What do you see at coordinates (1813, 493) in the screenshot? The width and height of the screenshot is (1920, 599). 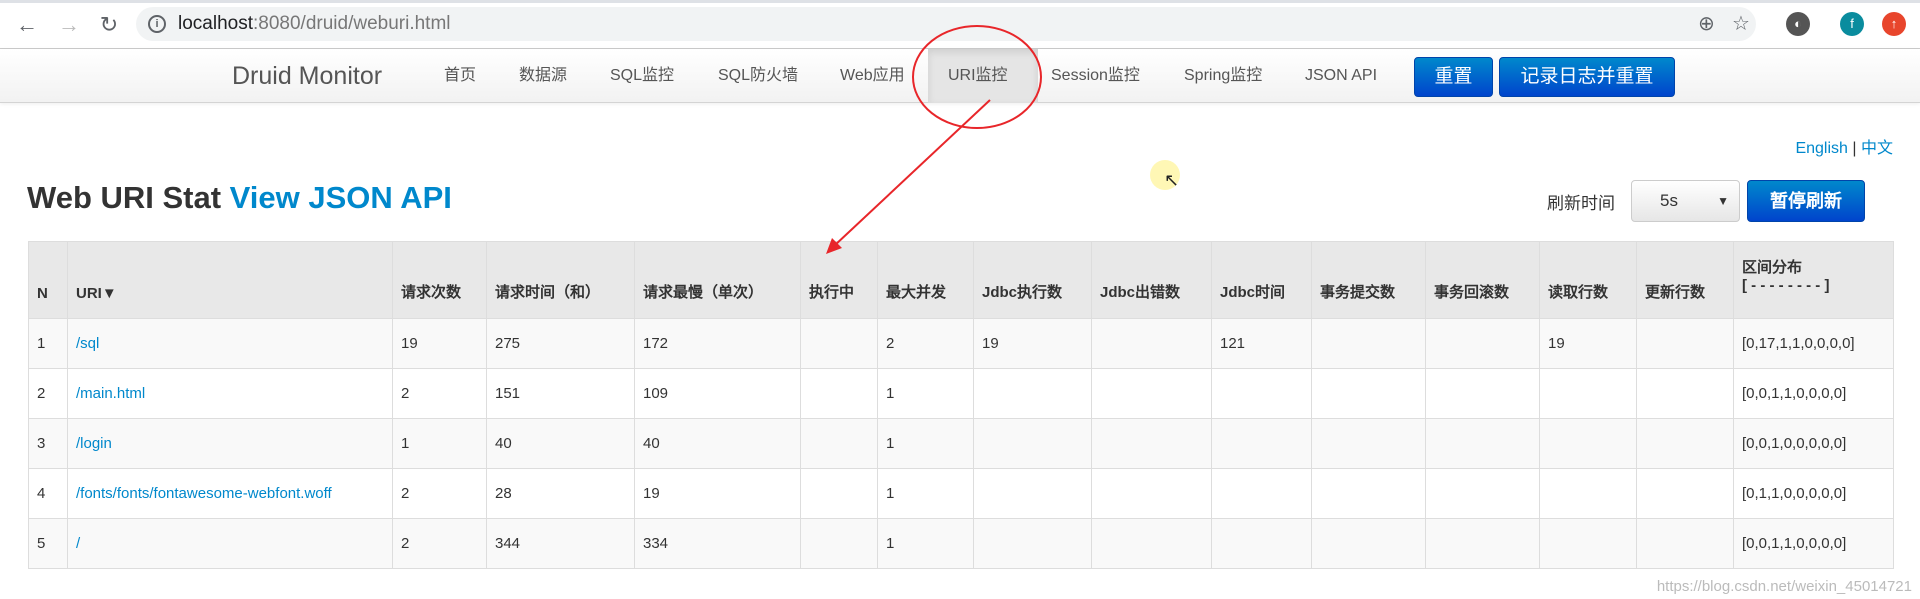 I see `table-cell: [0,1,1,0,0,0,0,0]` at bounding box center [1813, 493].